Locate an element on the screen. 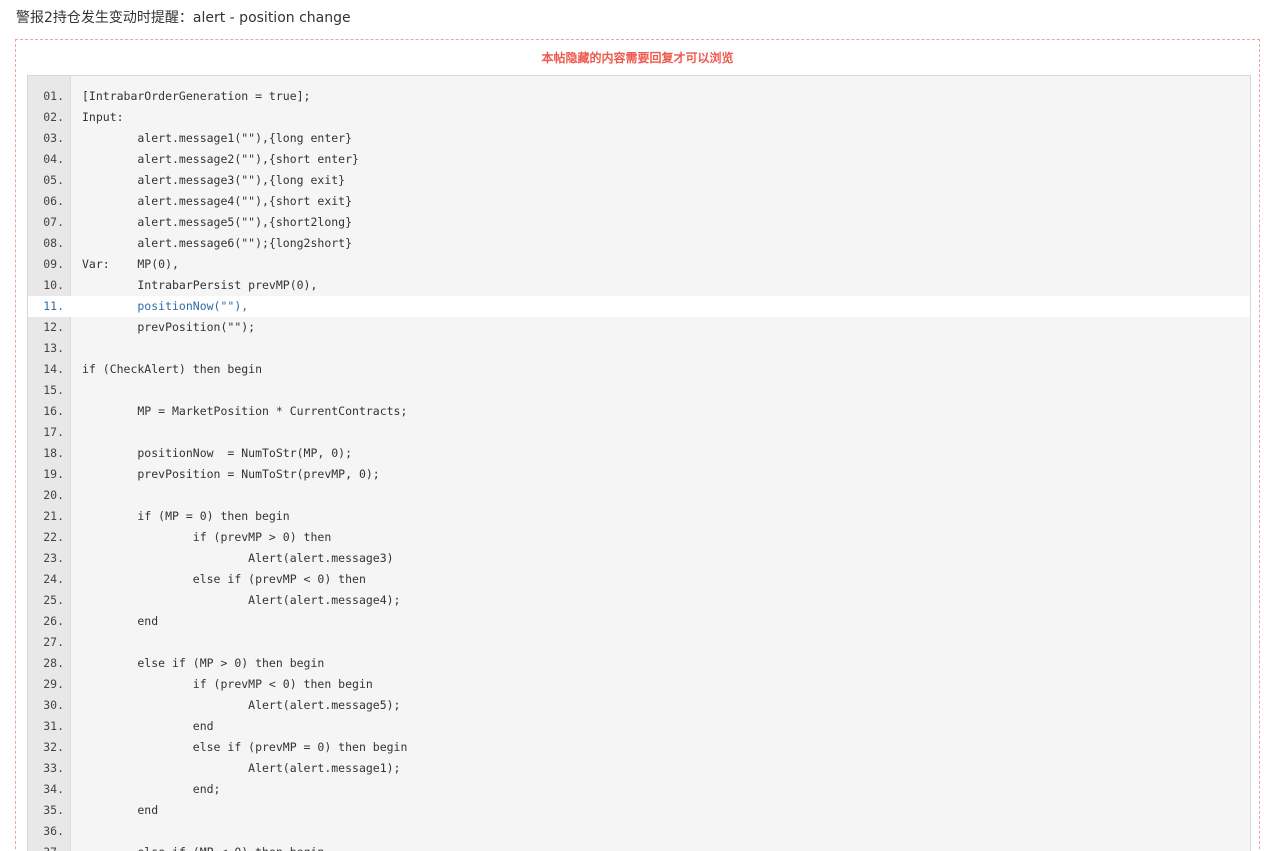  code-line: 28. else if (MP > 0) then begin is located at coordinates (639, 663).